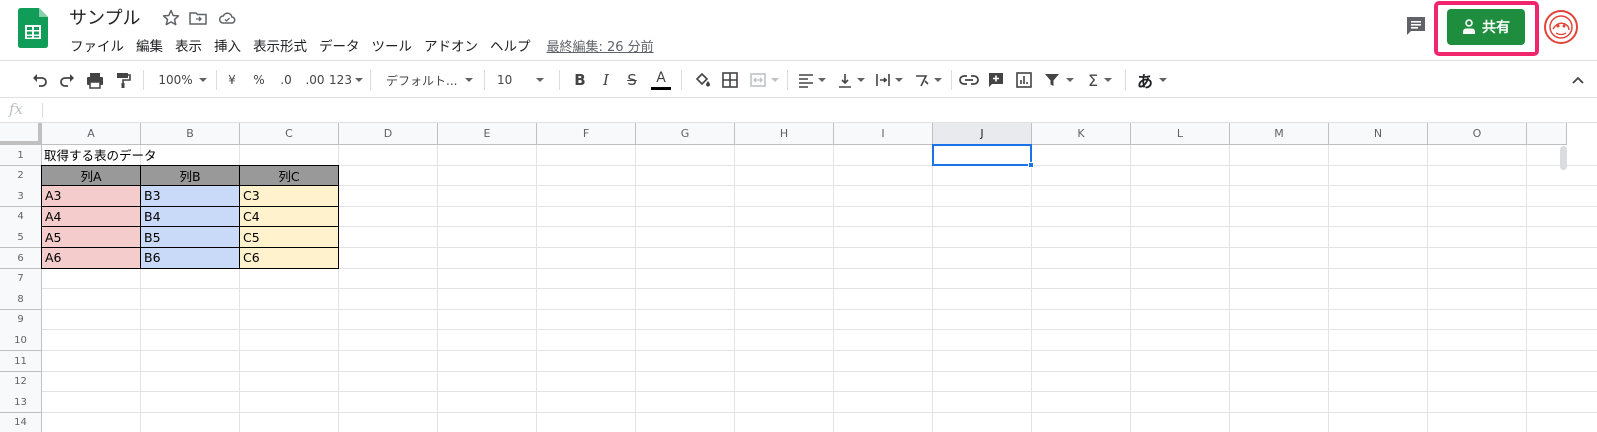 The height and width of the screenshot is (432, 1597). What do you see at coordinates (232, 80) in the screenshot?
I see `currency-format-button: ¥` at bounding box center [232, 80].